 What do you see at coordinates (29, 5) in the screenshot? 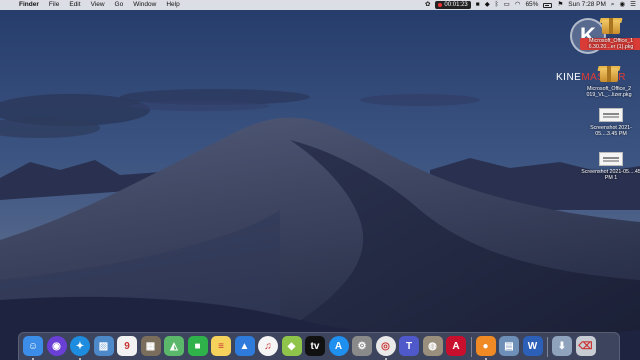
I see `menu-finder: Finder` at bounding box center [29, 5].